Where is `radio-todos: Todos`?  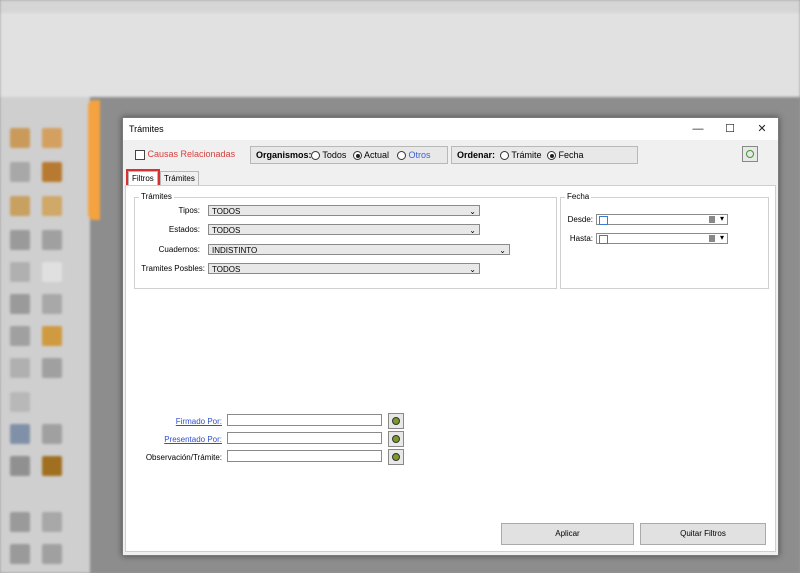 radio-todos: Todos is located at coordinates (328, 155).